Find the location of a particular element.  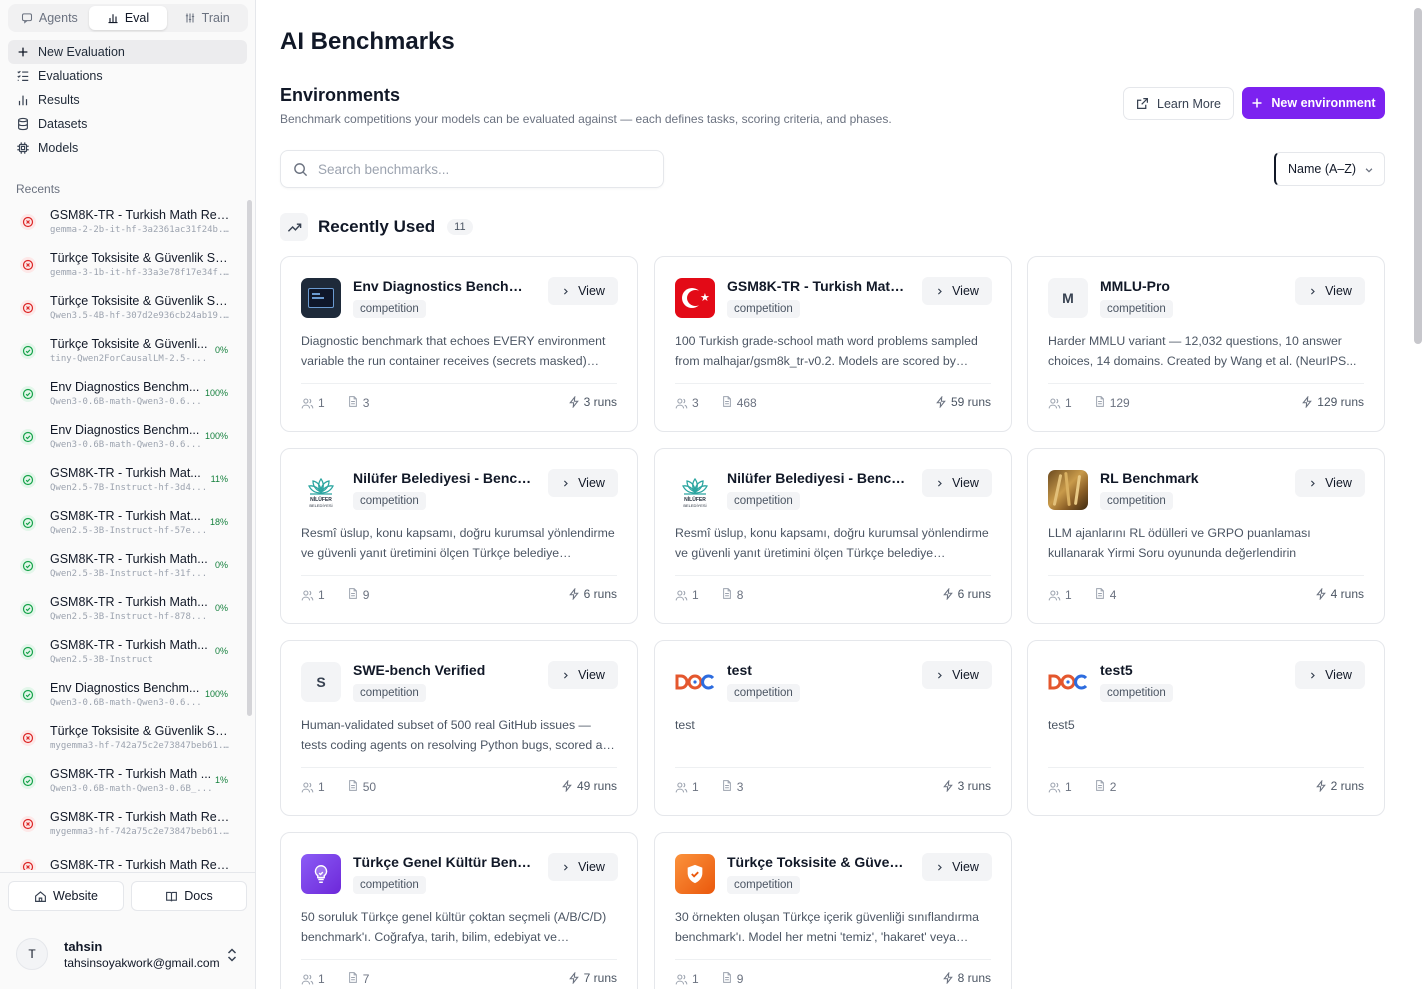

tab-agents: Agents is located at coordinates (49, 18).